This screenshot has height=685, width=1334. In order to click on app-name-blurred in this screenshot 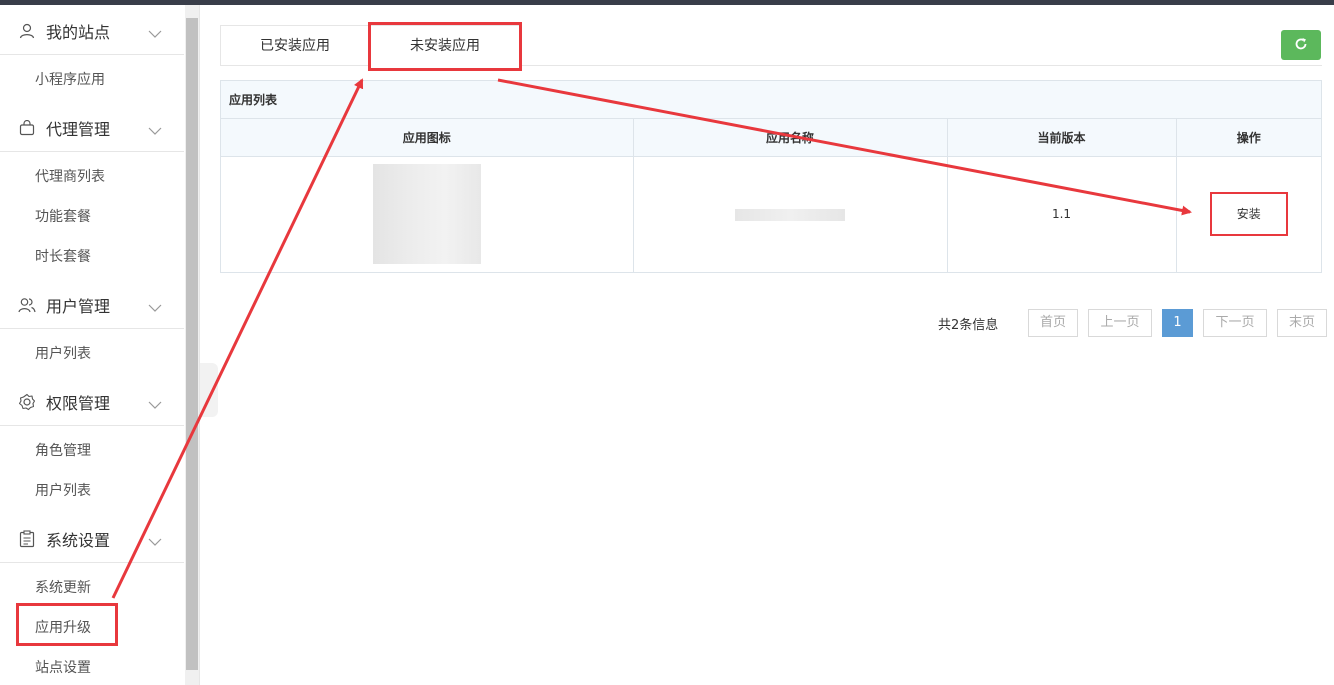, I will do `click(790, 214)`.